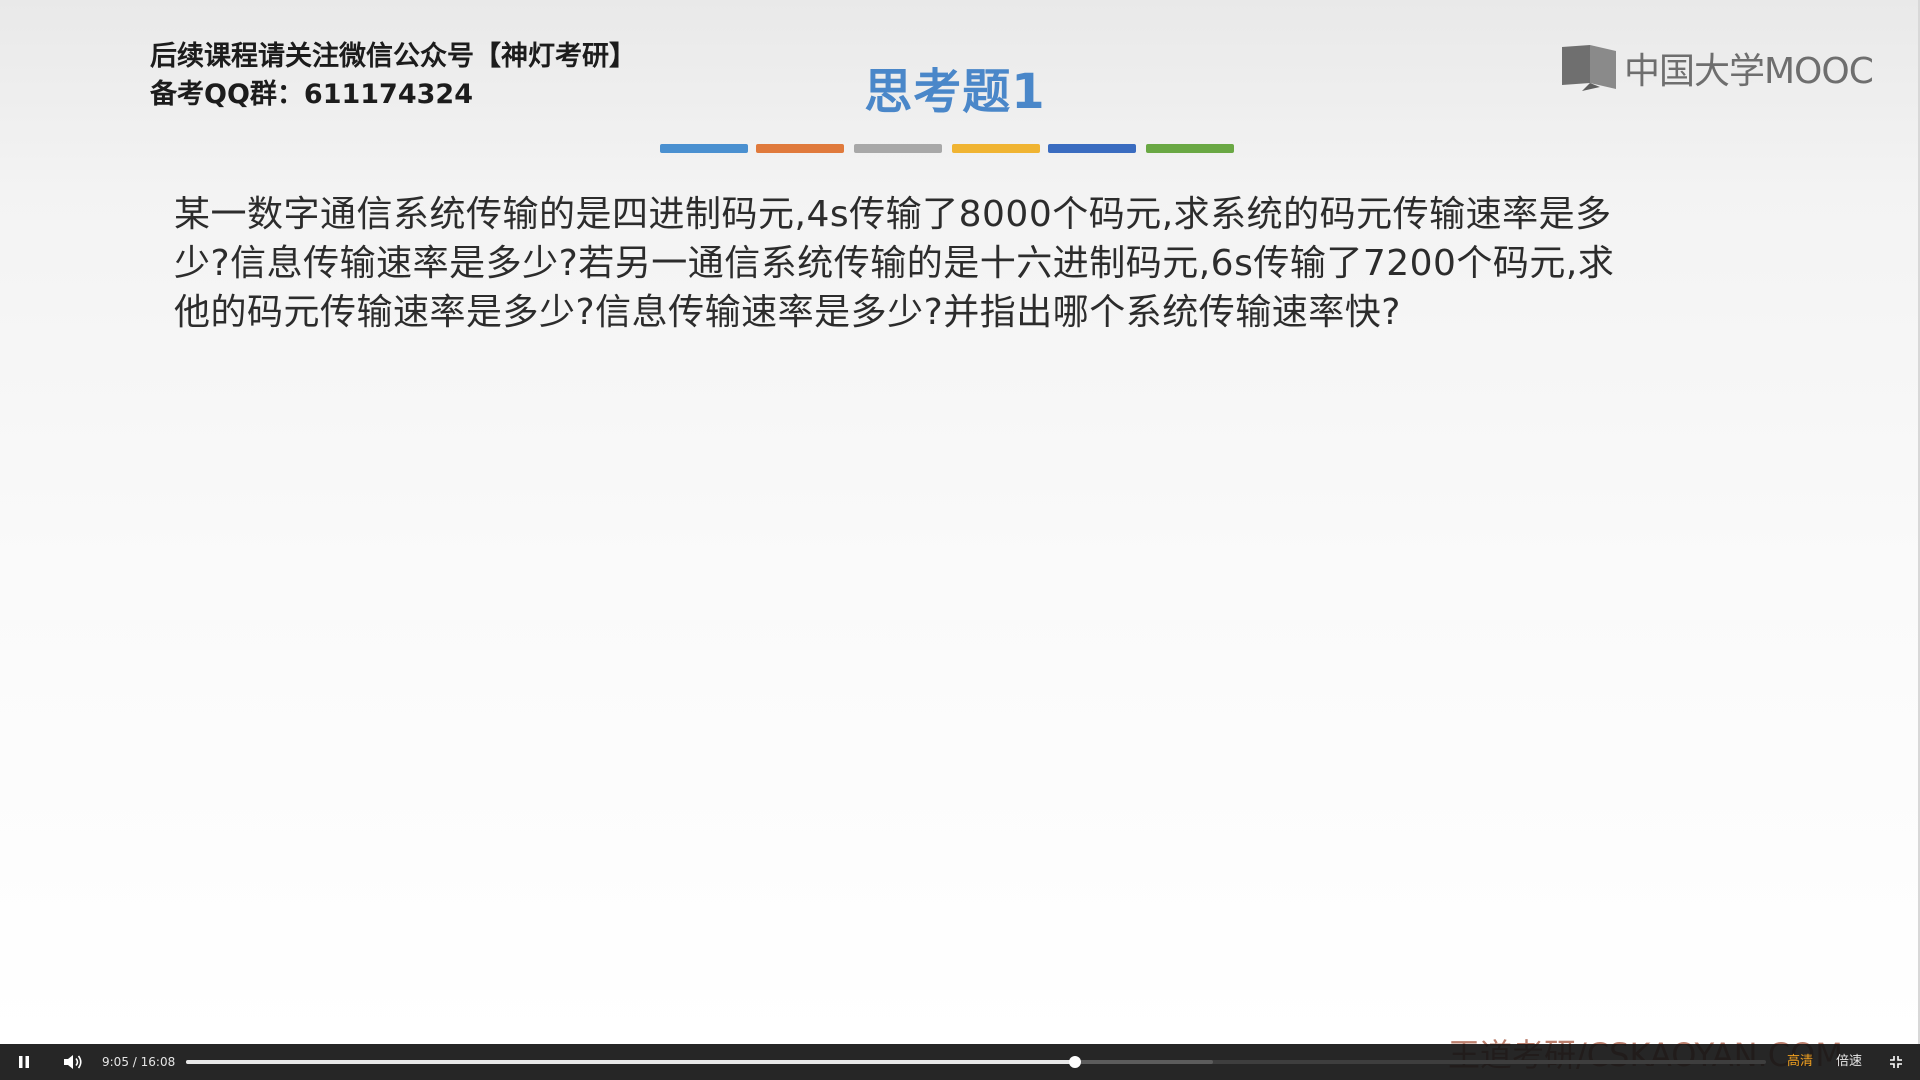 This screenshot has height=1080, width=1920. I want to click on current-time: 9:05, so click(115, 1062).